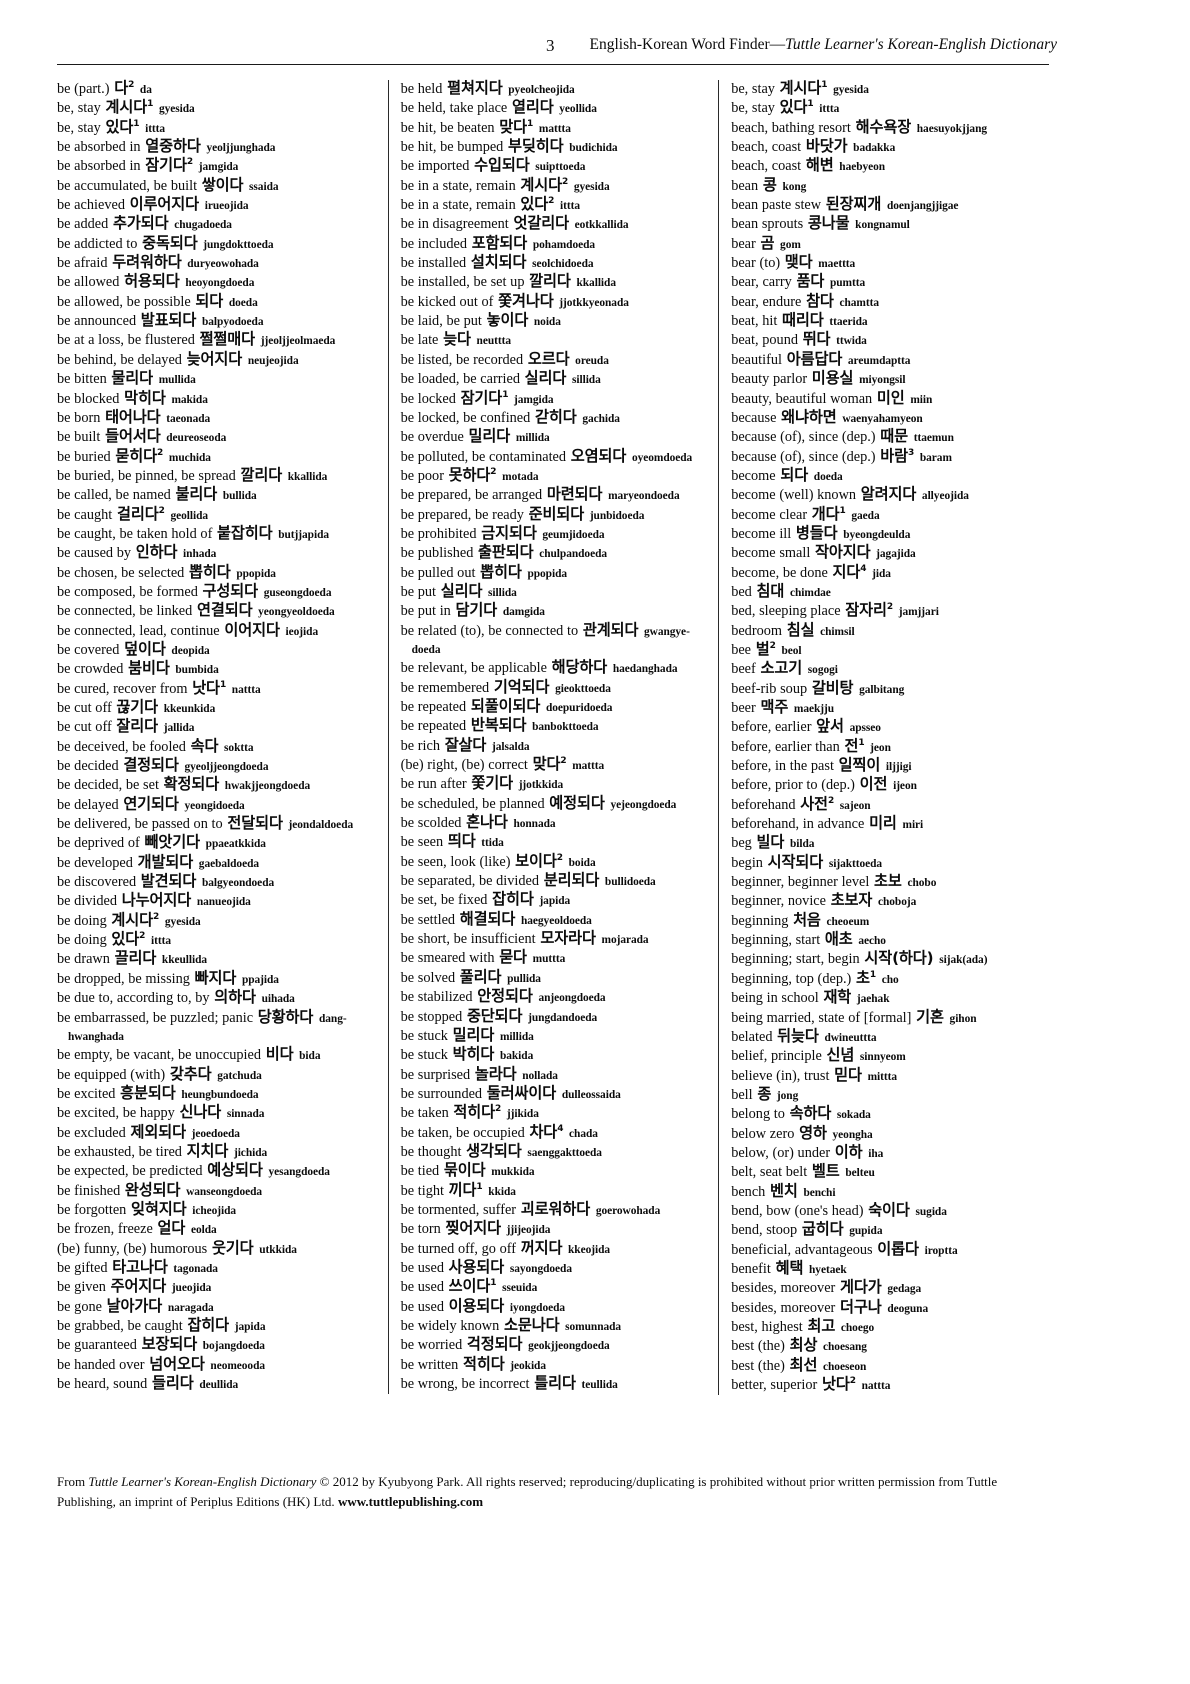 The width and height of the screenshot is (1190, 1684). I want to click on entry-romanization: gihon, so click(963, 1018).